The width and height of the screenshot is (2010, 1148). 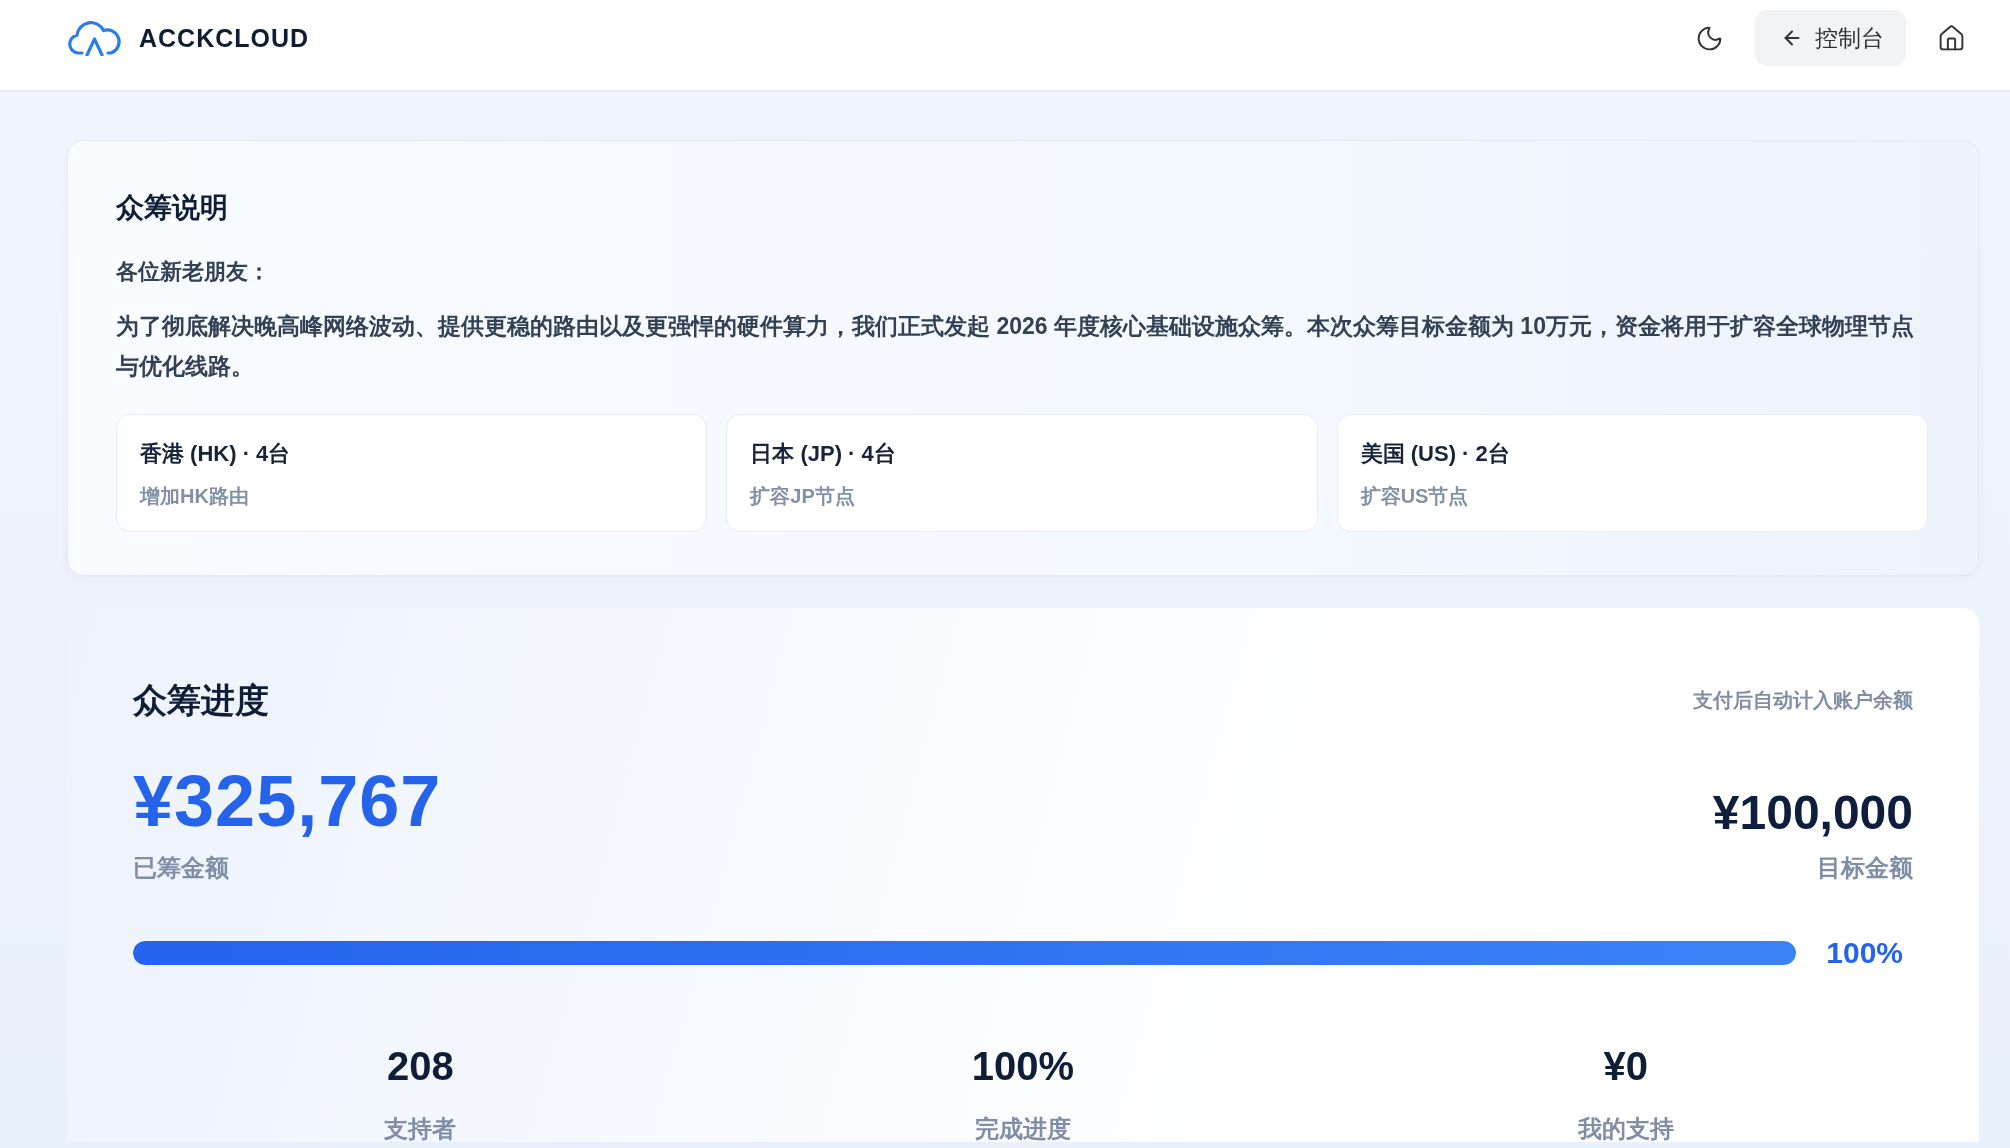 I want to click on home-button, so click(x=1951, y=38).